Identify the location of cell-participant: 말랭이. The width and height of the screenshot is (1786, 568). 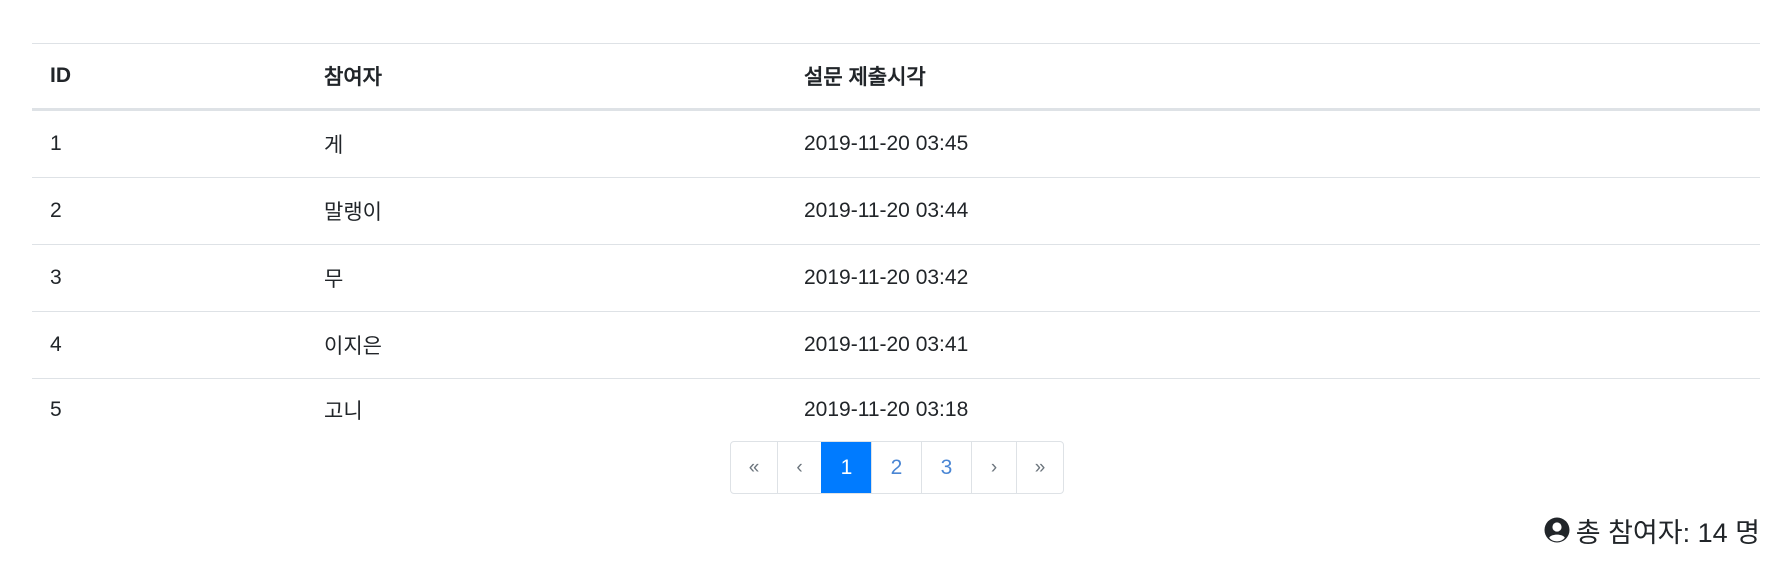
(546, 211).